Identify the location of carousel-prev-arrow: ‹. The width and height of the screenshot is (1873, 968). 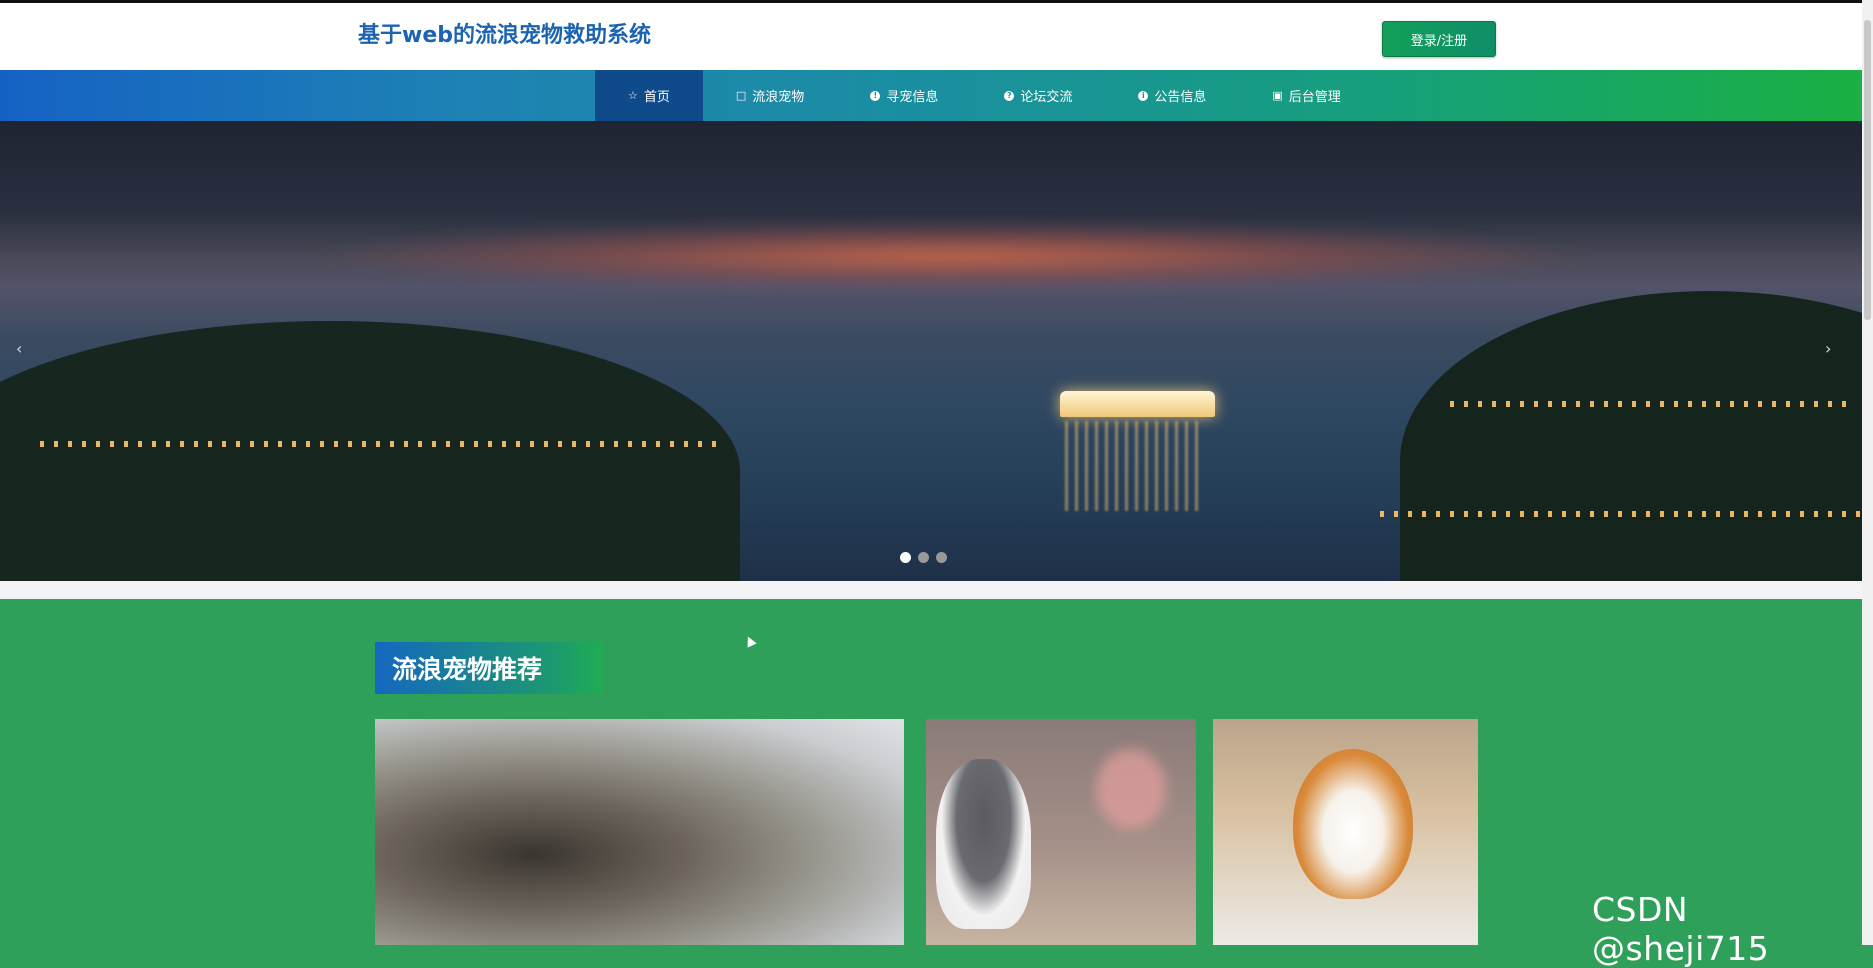
(19, 348).